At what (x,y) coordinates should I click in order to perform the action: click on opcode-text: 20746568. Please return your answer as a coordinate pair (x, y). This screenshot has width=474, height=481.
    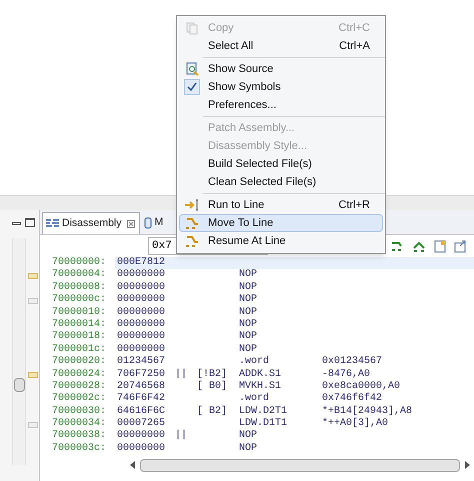
    Looking at the image, I should click on (141, 386).